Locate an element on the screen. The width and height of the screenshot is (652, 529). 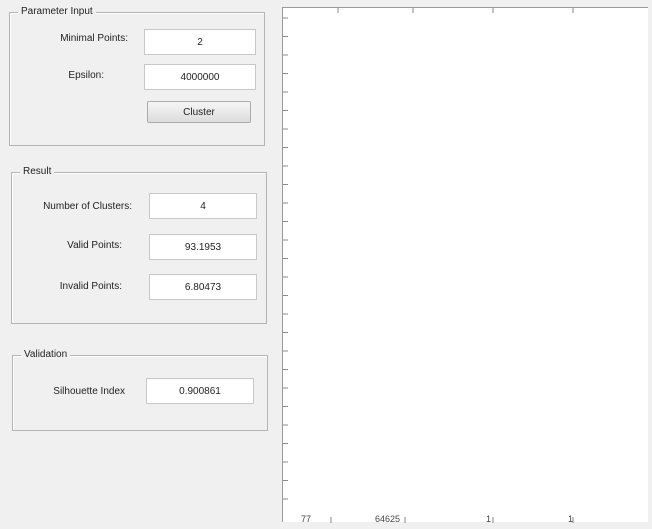
silhouette-index-field: 0.900861 is located at coordinates (200, 391).